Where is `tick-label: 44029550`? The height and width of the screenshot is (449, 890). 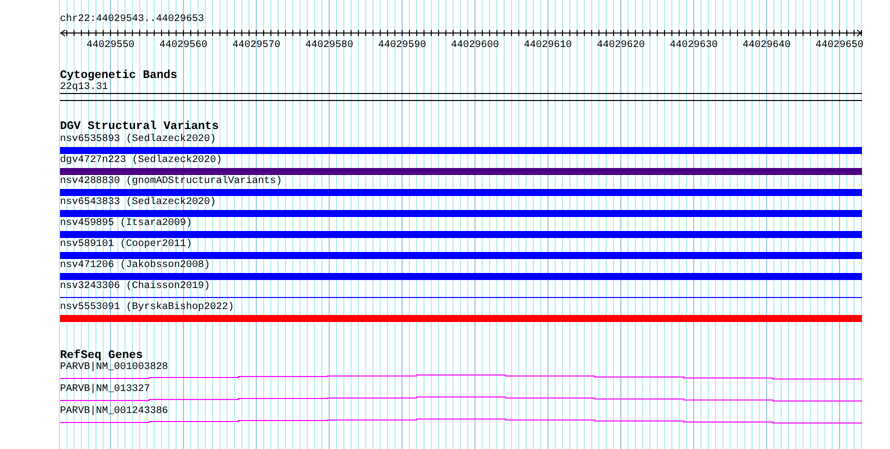 tick-label: 44029550 is located at coordinates (110, 45).